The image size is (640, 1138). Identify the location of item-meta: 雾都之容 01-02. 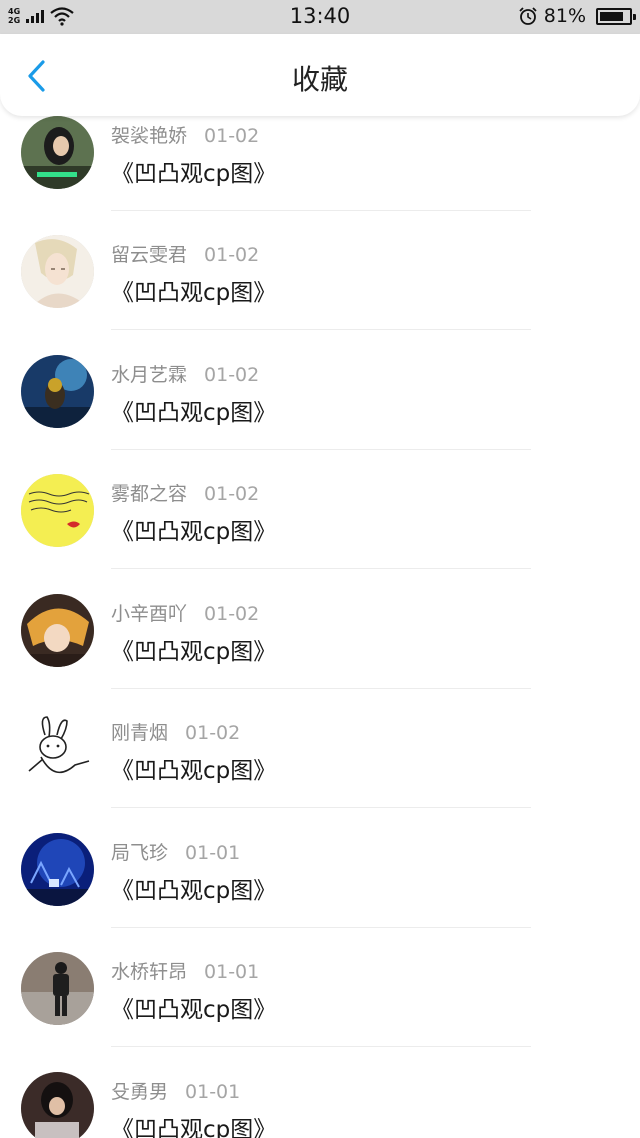
(185, 492).